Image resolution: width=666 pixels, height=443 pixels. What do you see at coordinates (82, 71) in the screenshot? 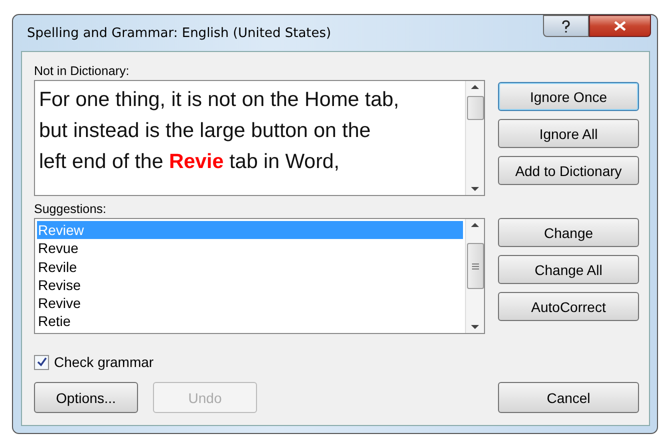
I see `field-label: Not in Dictionary:` at bounding box center [82, 71].